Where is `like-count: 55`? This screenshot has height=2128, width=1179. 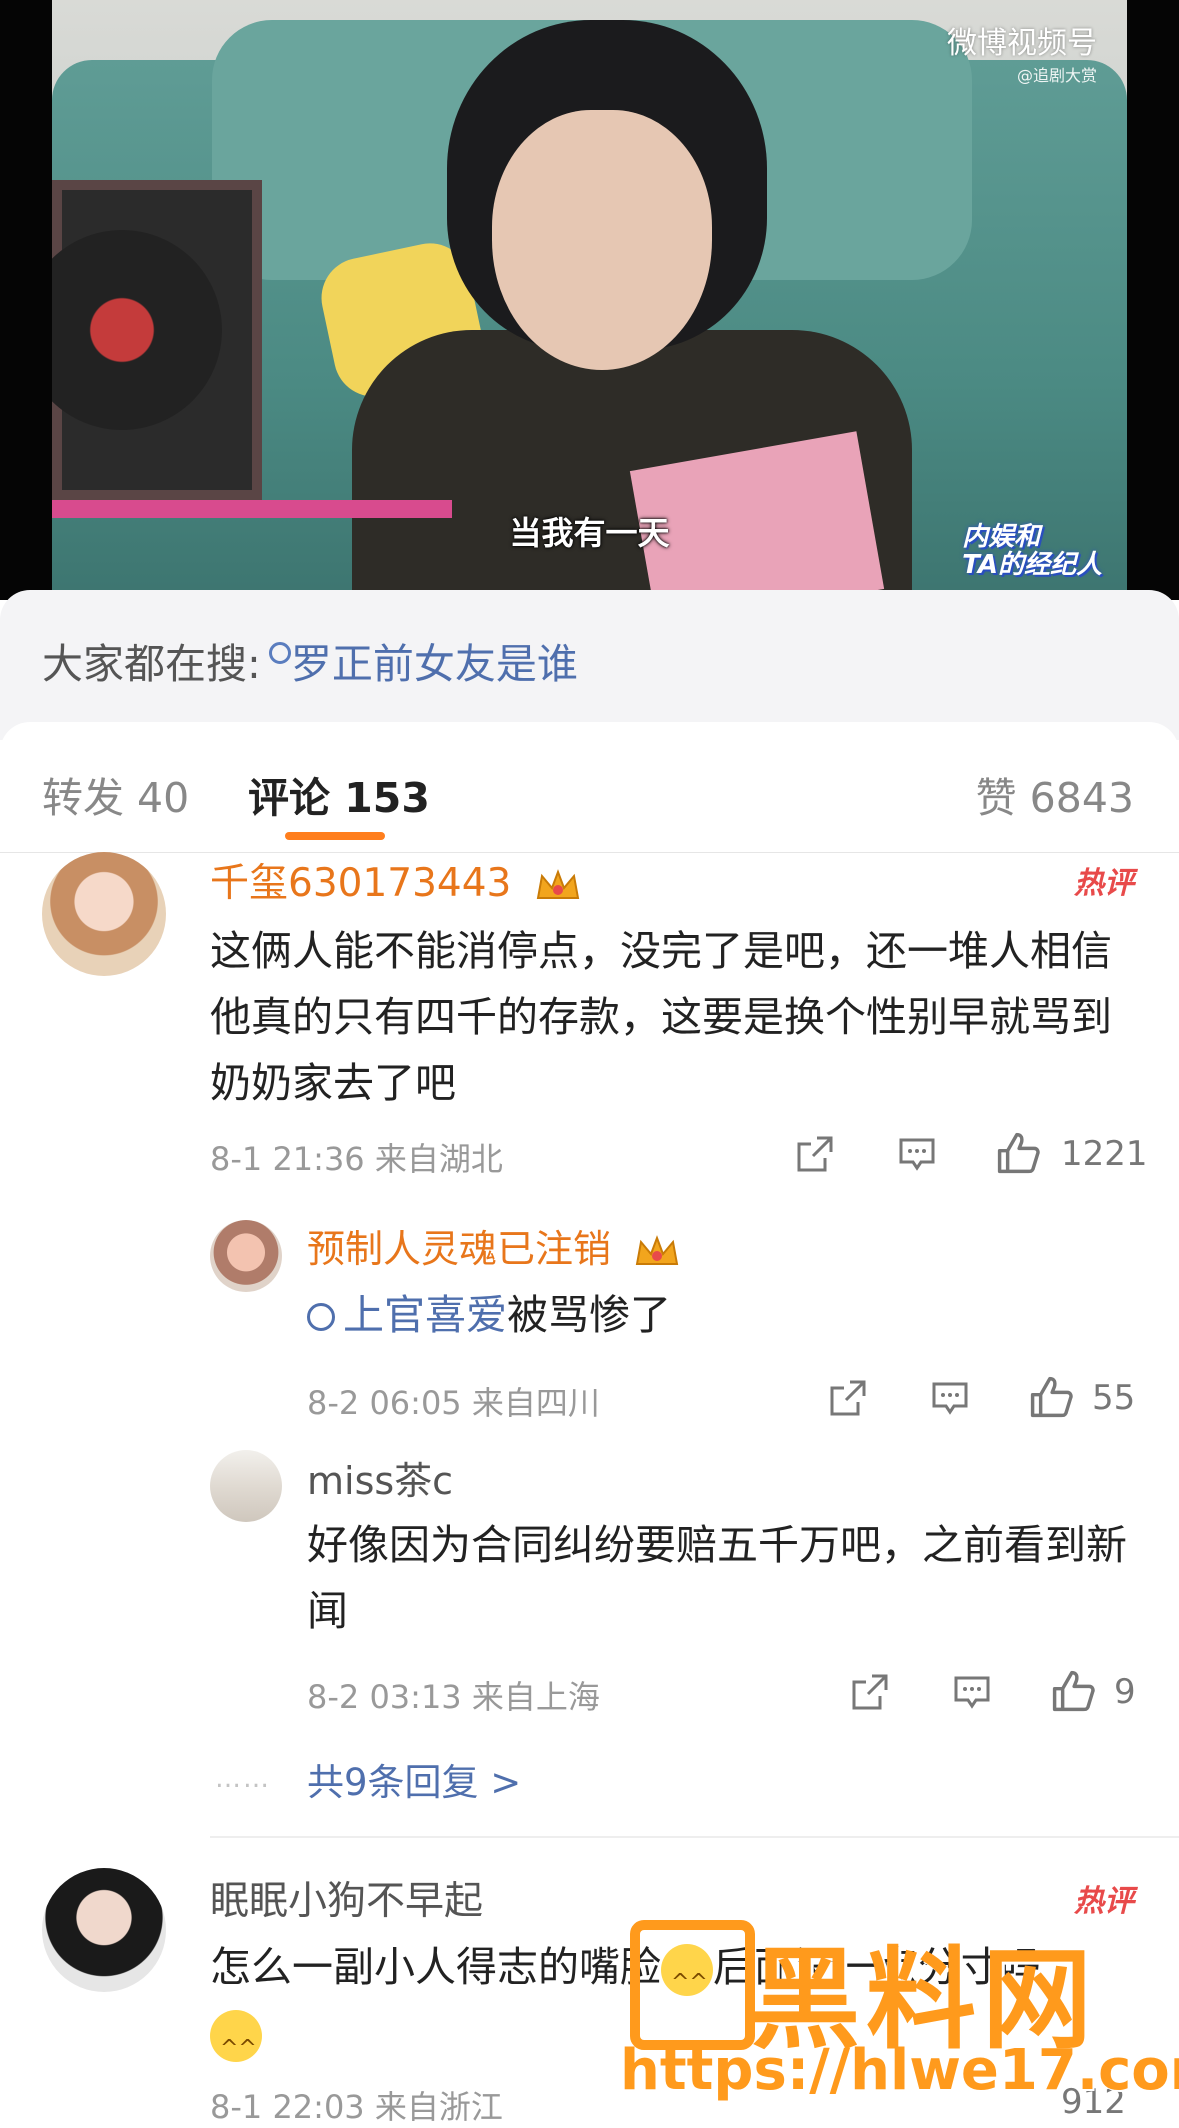 like-count: 55 is located at coordinates (1114, 1398).